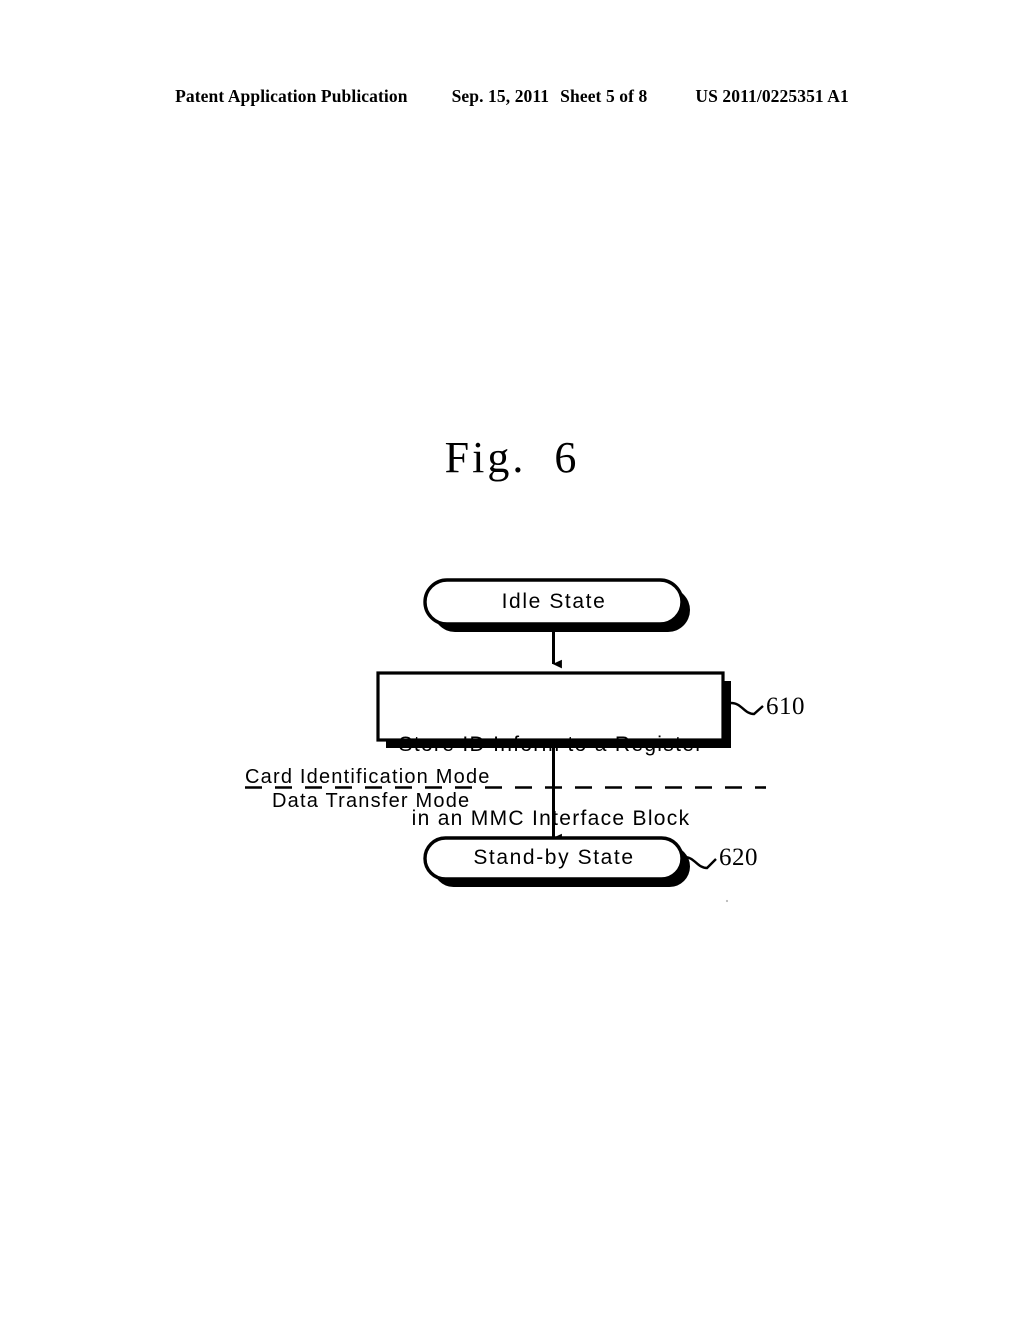 Image resolution: width=1024 pixels, height=1320 pixels. Describe the element at coordinates (554, 601) in the screenshot. I see `idle-state-label: Idle State` at that location.